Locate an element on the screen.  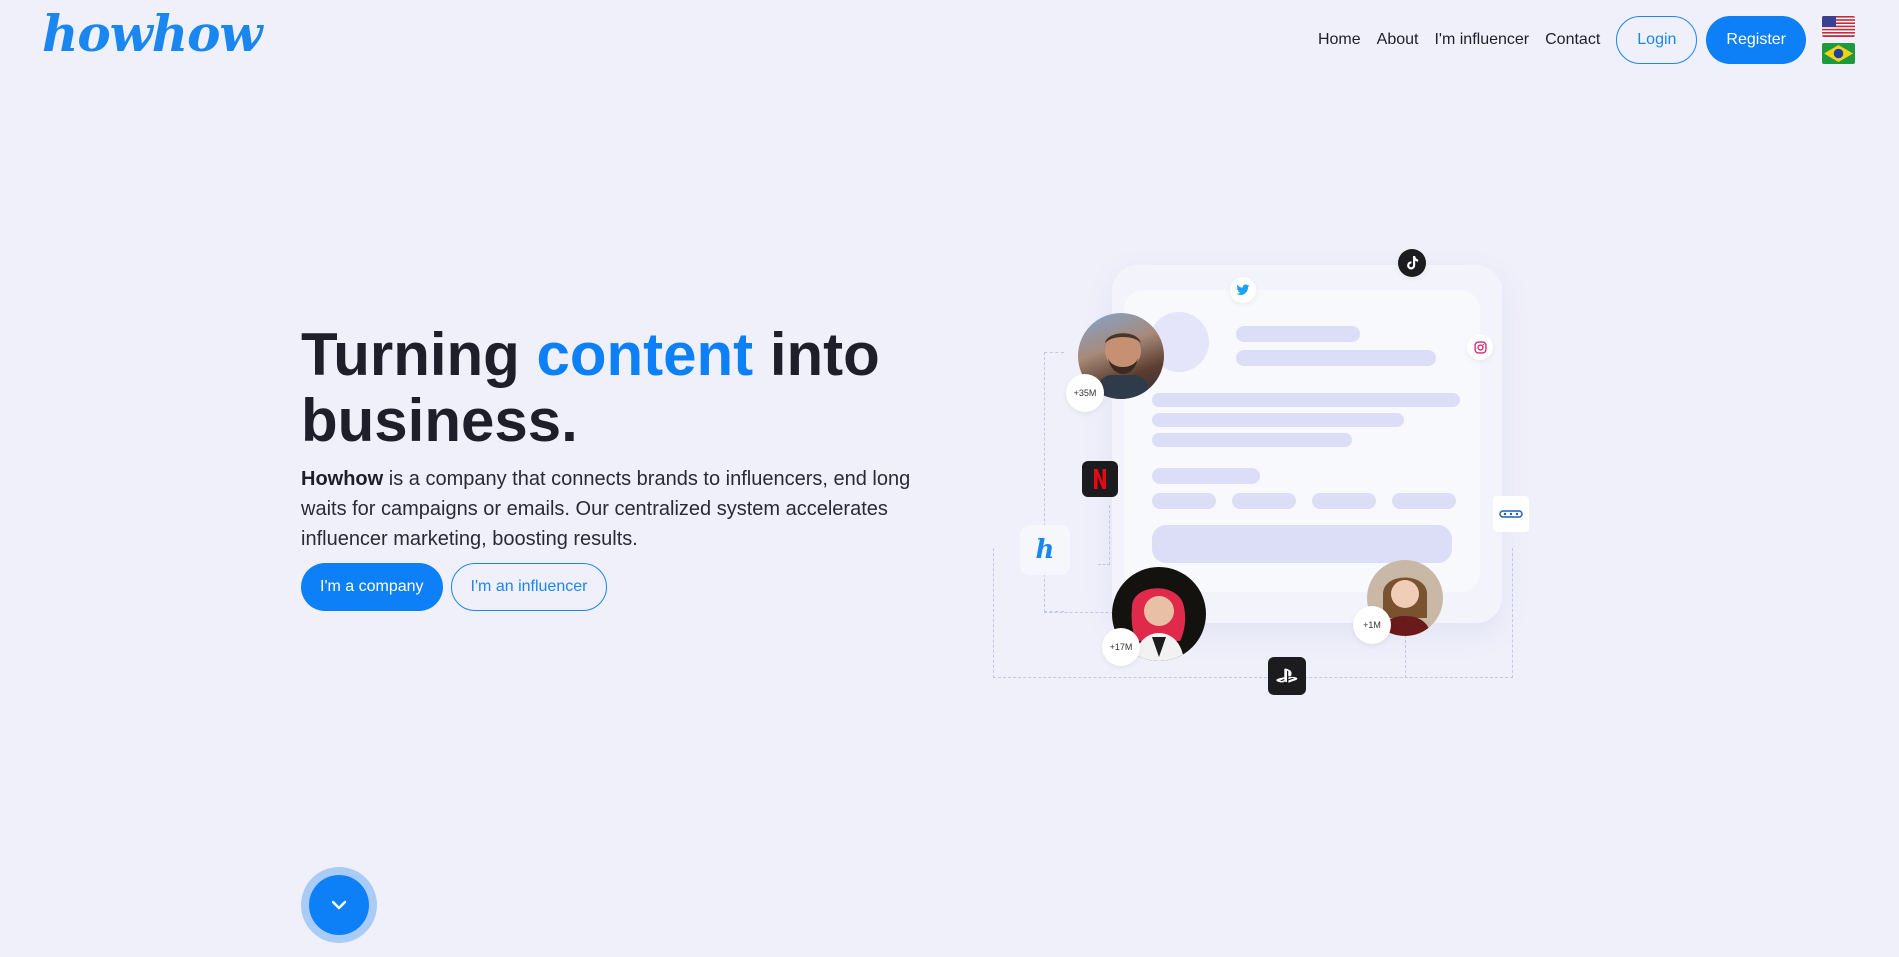
follower-count: +1M is located at coordinates (1372, 625).